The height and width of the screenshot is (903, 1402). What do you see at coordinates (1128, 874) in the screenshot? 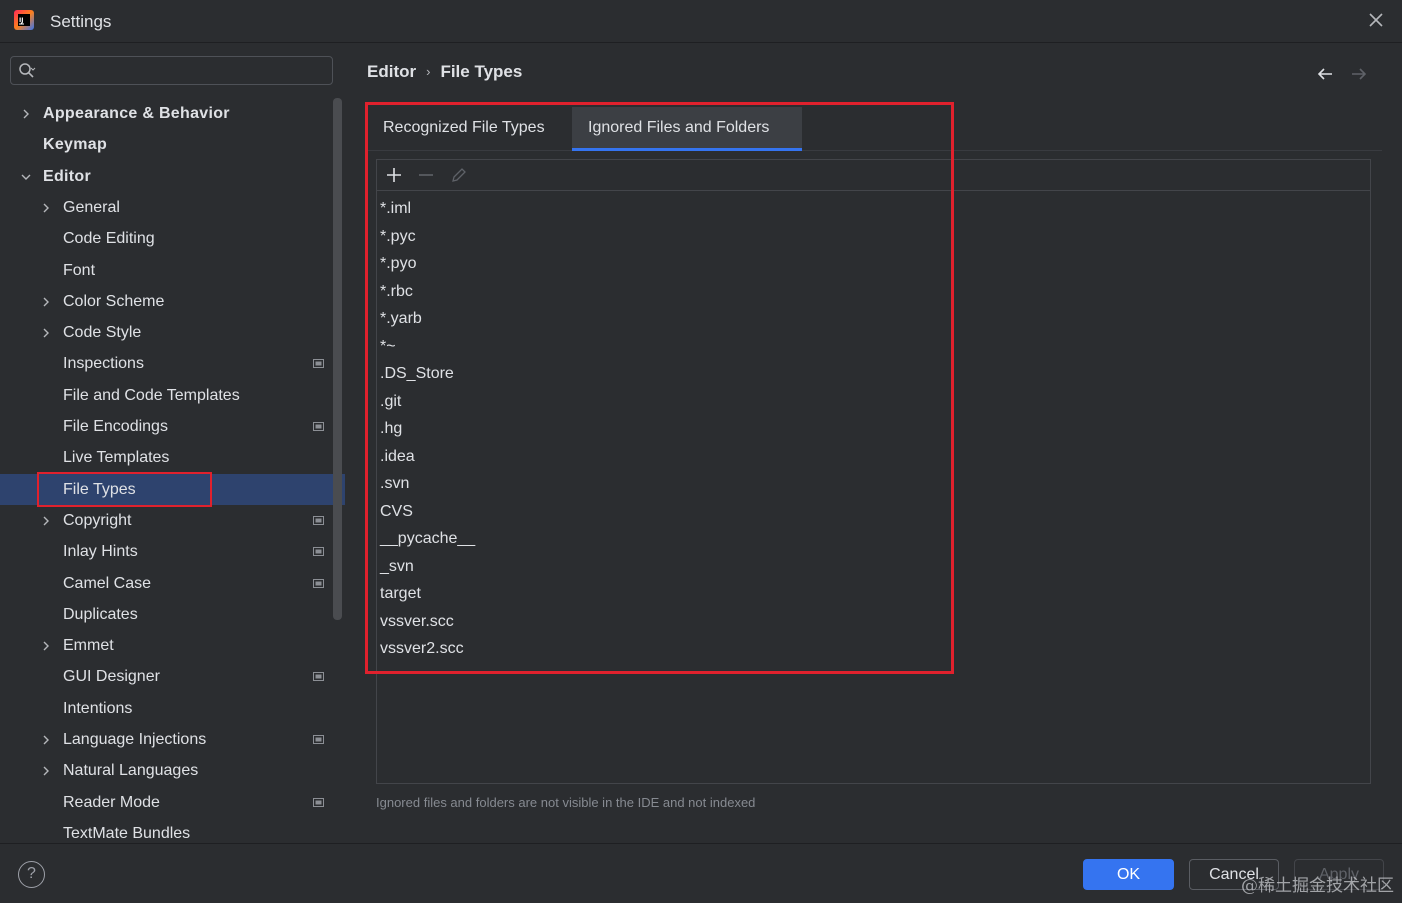
I see `ok-button: OK` at bounding box center [1128, 874].